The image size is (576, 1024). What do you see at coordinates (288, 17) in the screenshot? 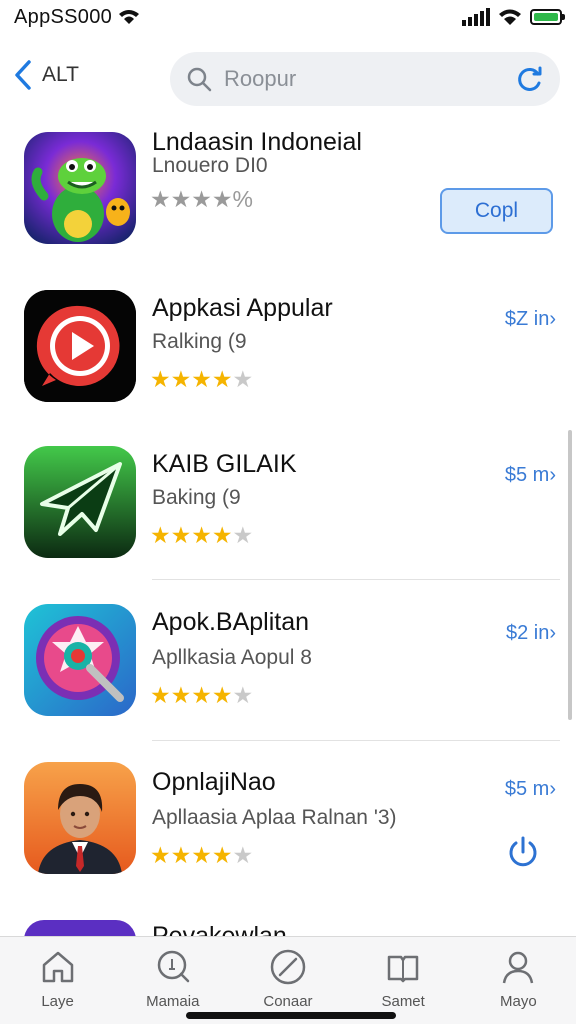
I see `status-bar: AppSS000` at bounding box center [288, 17].